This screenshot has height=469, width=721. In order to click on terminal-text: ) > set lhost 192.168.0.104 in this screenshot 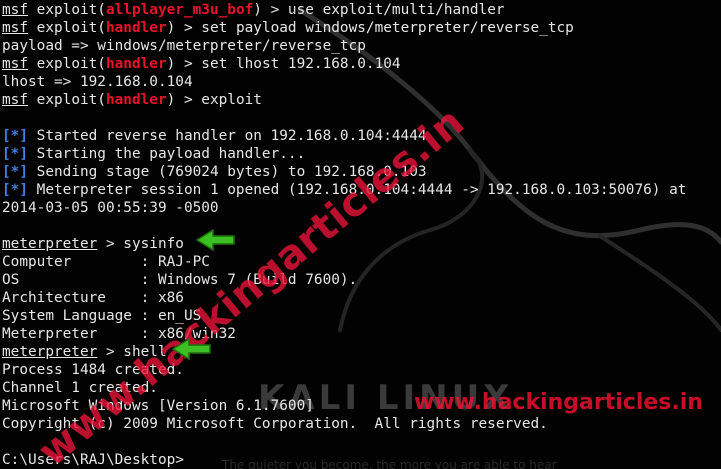, I will do `click(283, 64)`.